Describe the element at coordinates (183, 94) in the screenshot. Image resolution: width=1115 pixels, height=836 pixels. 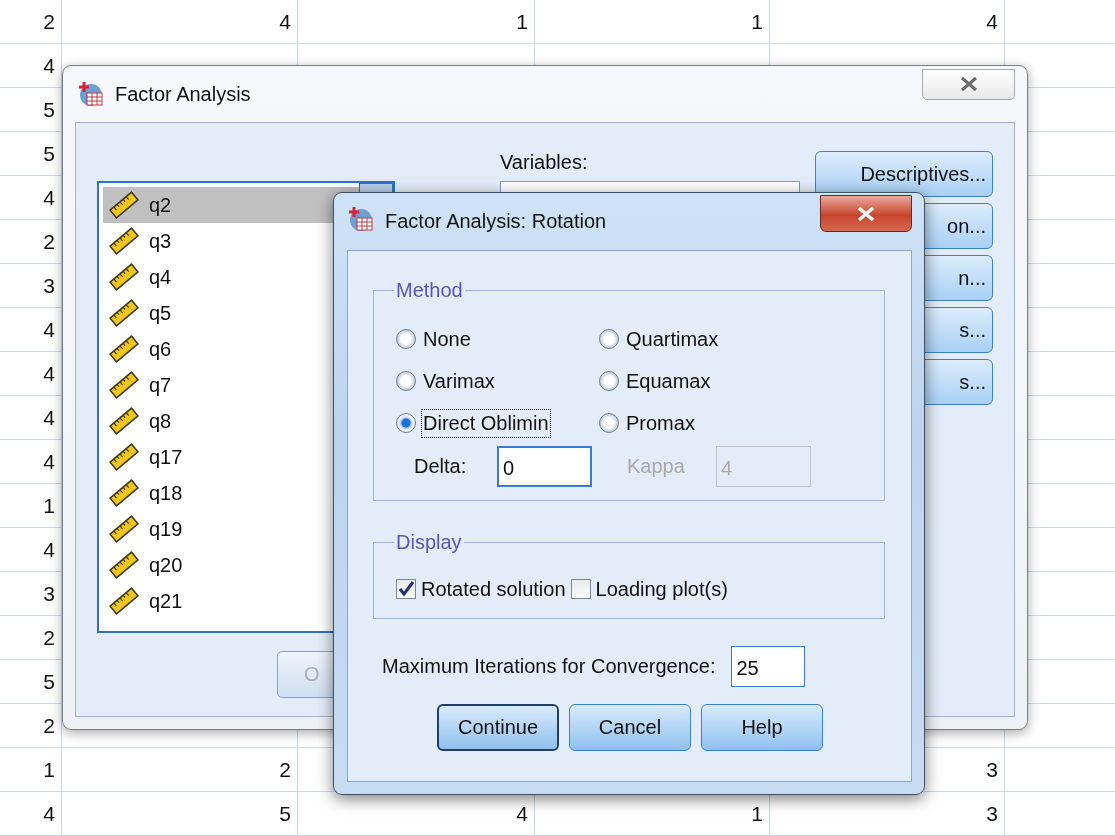
I see `window-title: Factor Analysis` at that location.